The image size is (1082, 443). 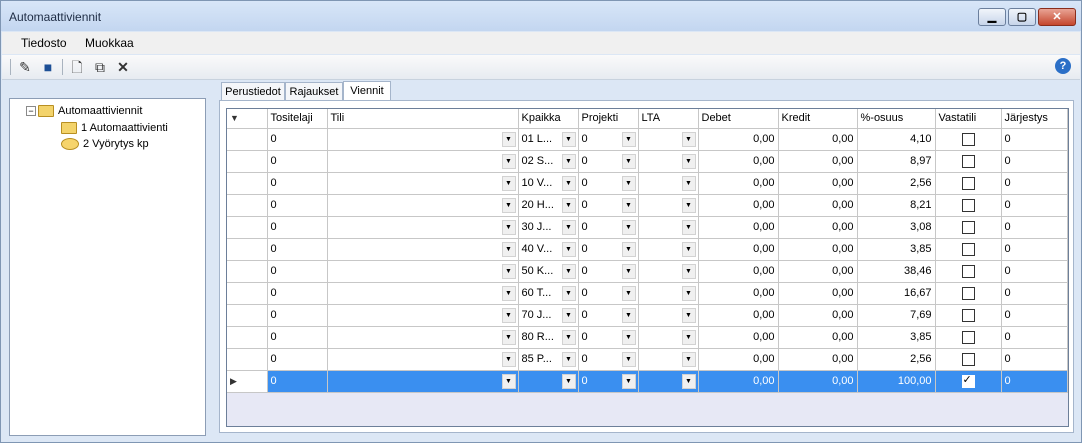 What do you see at coordinates (647, 315) in the screenshot?
I see `table-row: 0 ▼ 70 J... ▼ 0 ▼ ▼ 0,00 0,00 7,69 0` at bounding box center [647, 315].